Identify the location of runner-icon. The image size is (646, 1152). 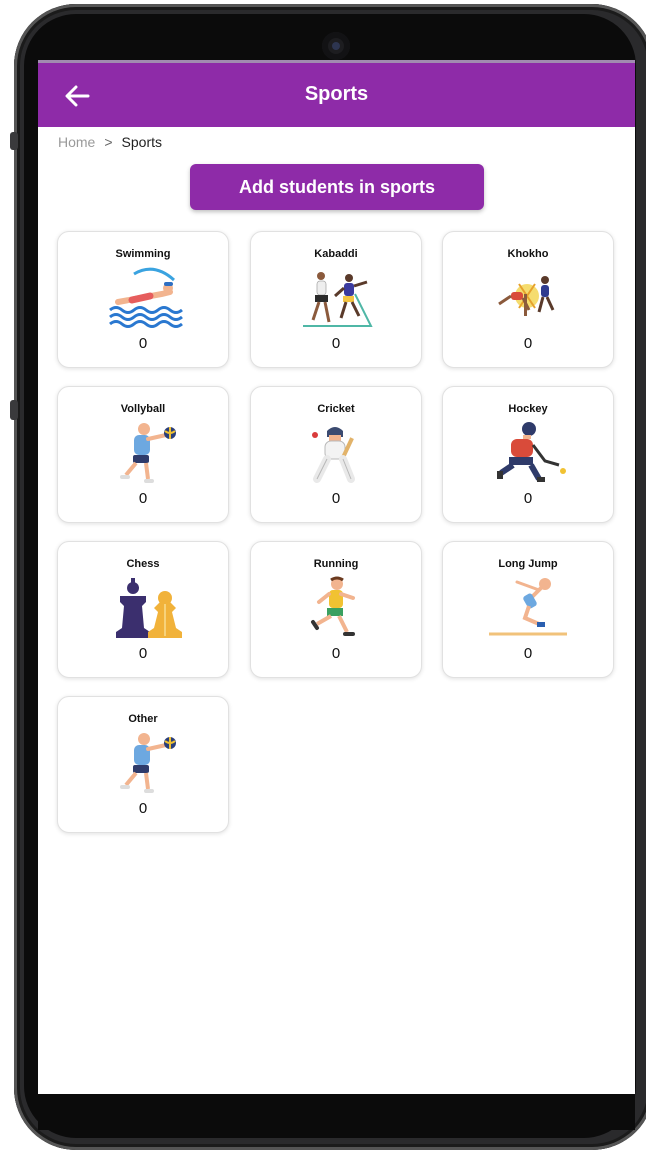
(333, 606).